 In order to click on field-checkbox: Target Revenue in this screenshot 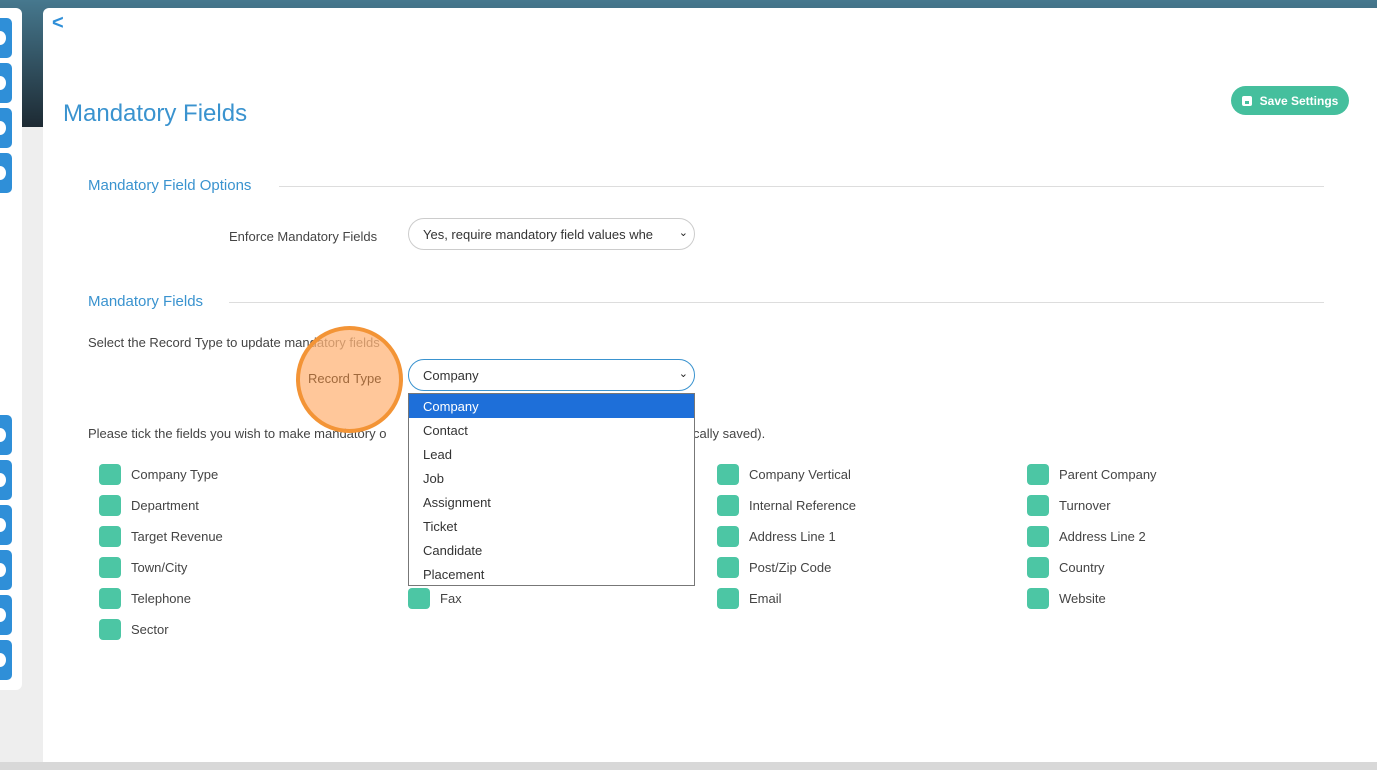, I will do `click(161, 536)`.